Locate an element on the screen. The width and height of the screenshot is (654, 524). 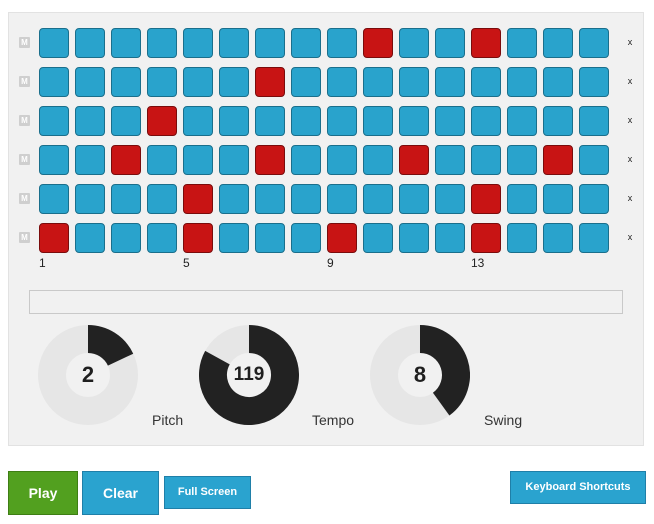
play-button: Play is located at coordinates (43, 493).